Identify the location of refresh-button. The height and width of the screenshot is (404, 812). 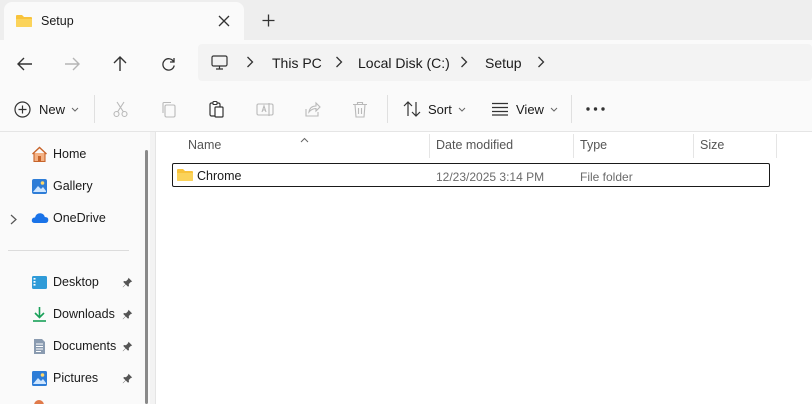
(168, 64).